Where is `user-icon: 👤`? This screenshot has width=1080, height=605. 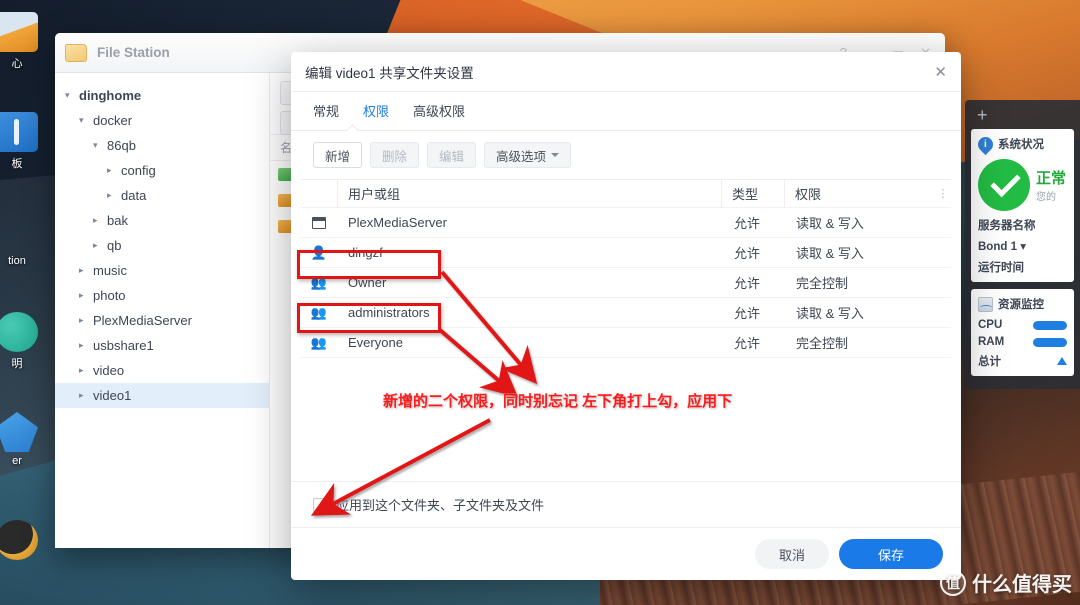 user-icon: 👤 is located at coordinates (319, 252).